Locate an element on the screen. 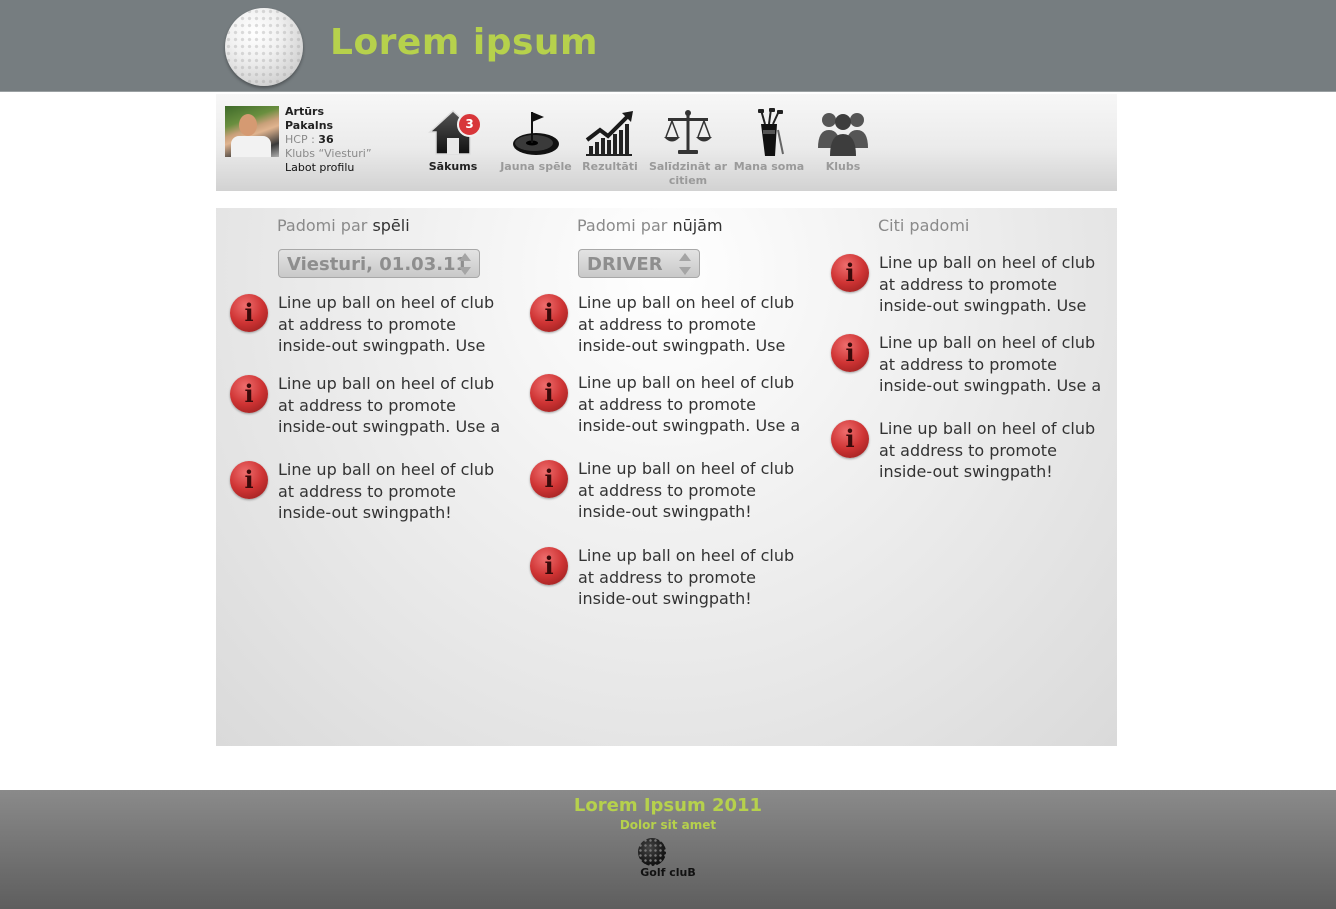 This screenshot has height=909, width=1336. footer-logo-text: Golf cluB is located at coordinates (668, 872).